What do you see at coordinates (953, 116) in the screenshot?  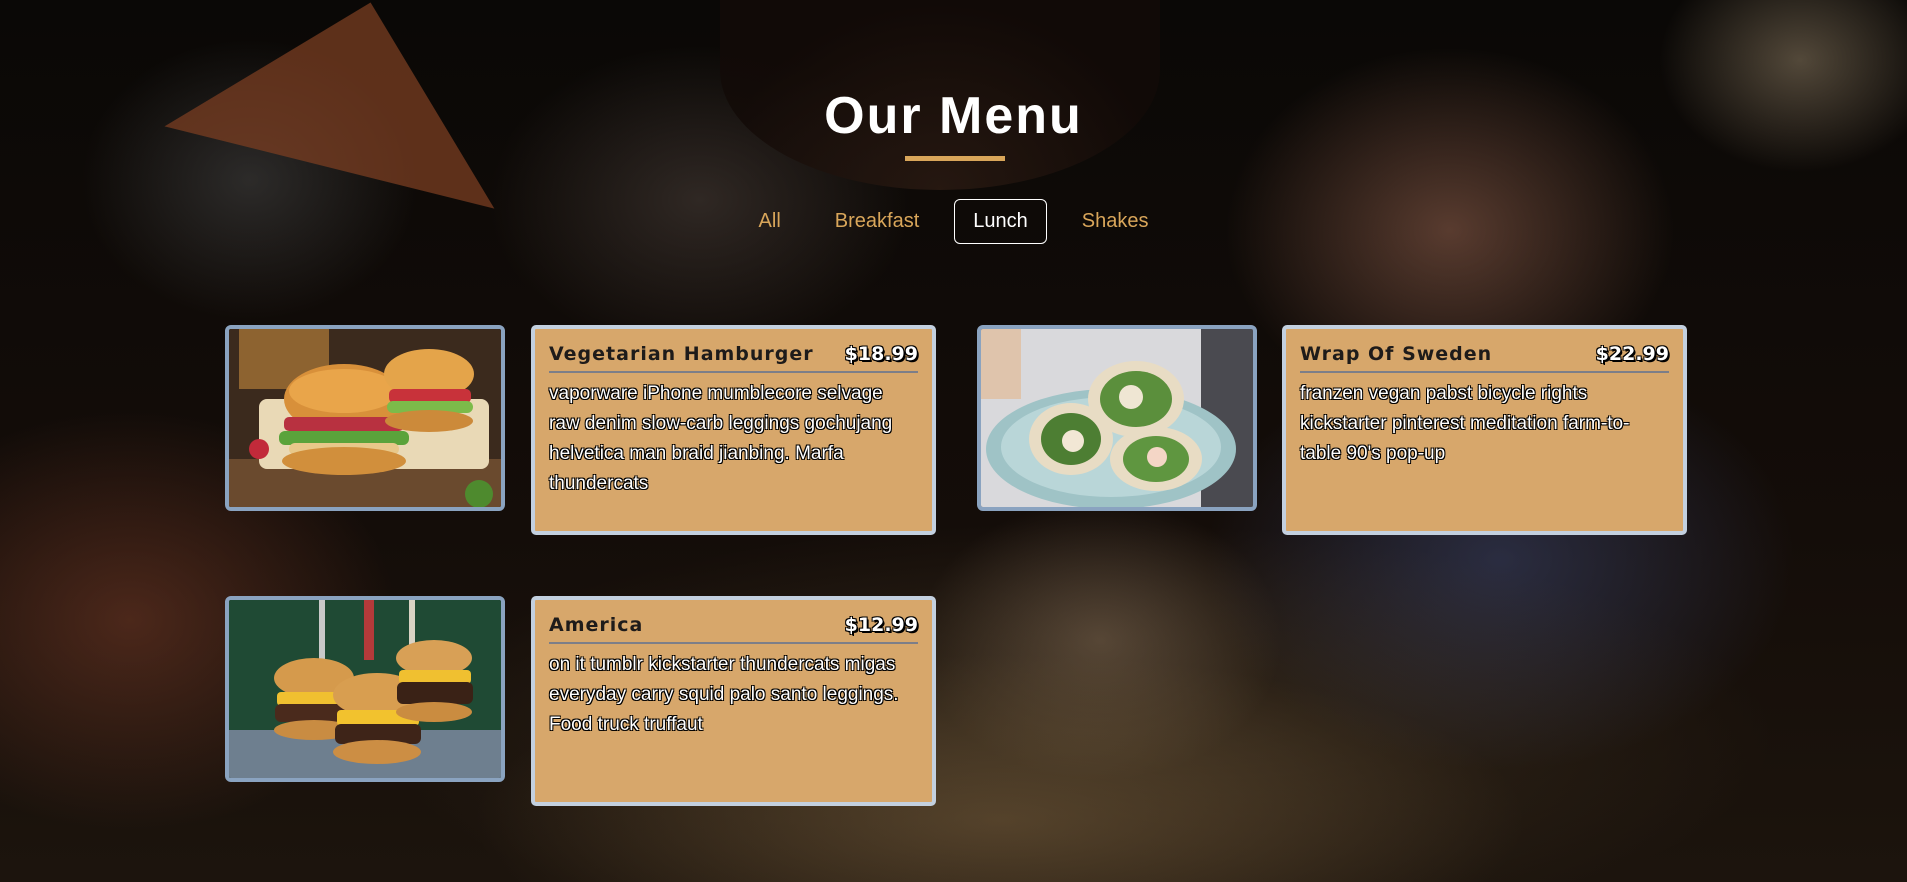 I see `page-title: Our Menu` at bounding box center [953, 116].